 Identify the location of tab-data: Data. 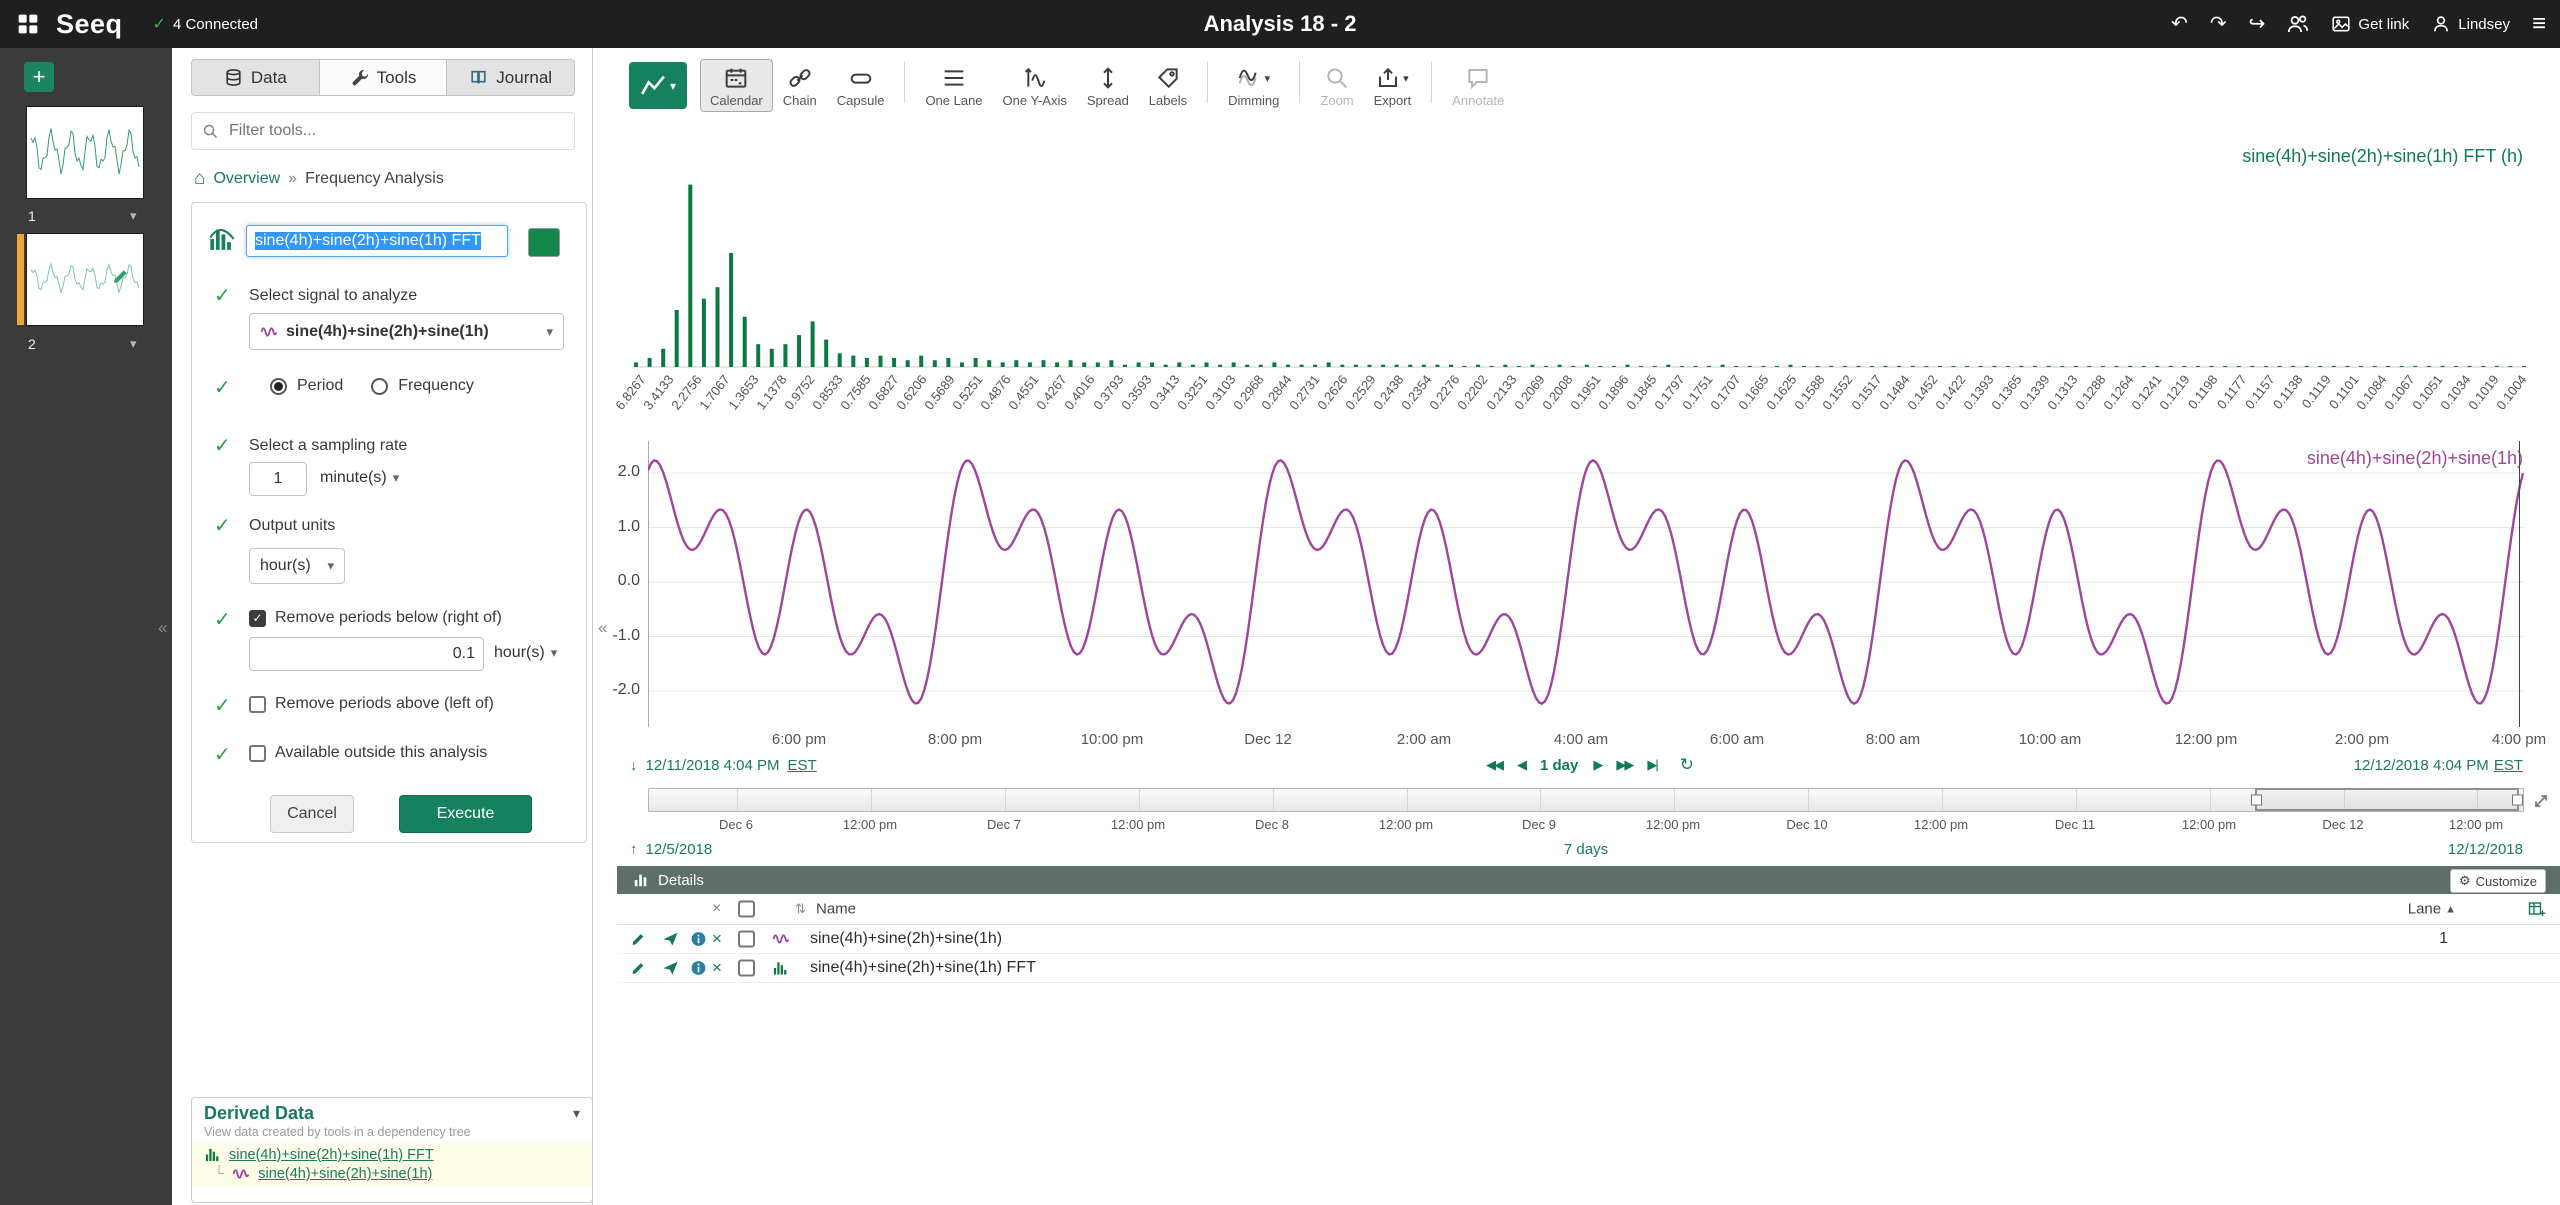
(255, 77).